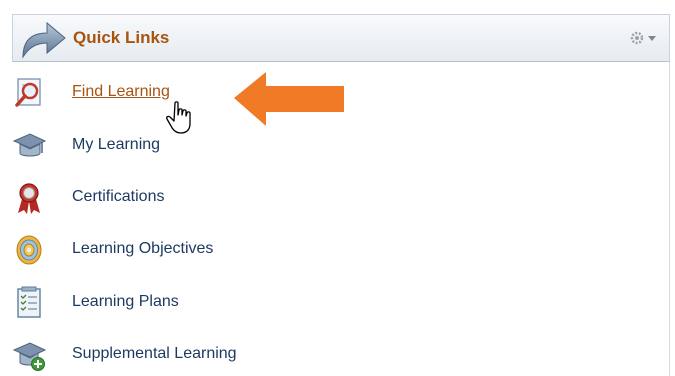 The width and height of the screenshot is (675, 376). Describe the element at coordinates (118, 197) in the screenshot. I see `quick-link-label: Certifications` at that location.